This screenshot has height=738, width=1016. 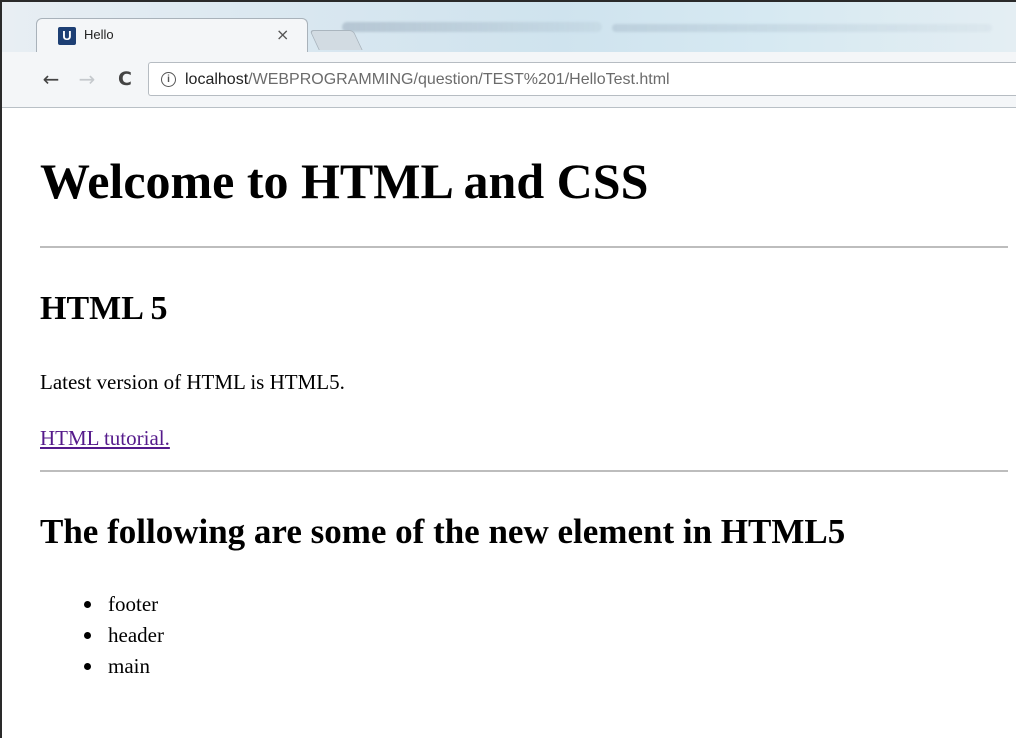 I want to click on list-item: main, so click(x=124, y=667).